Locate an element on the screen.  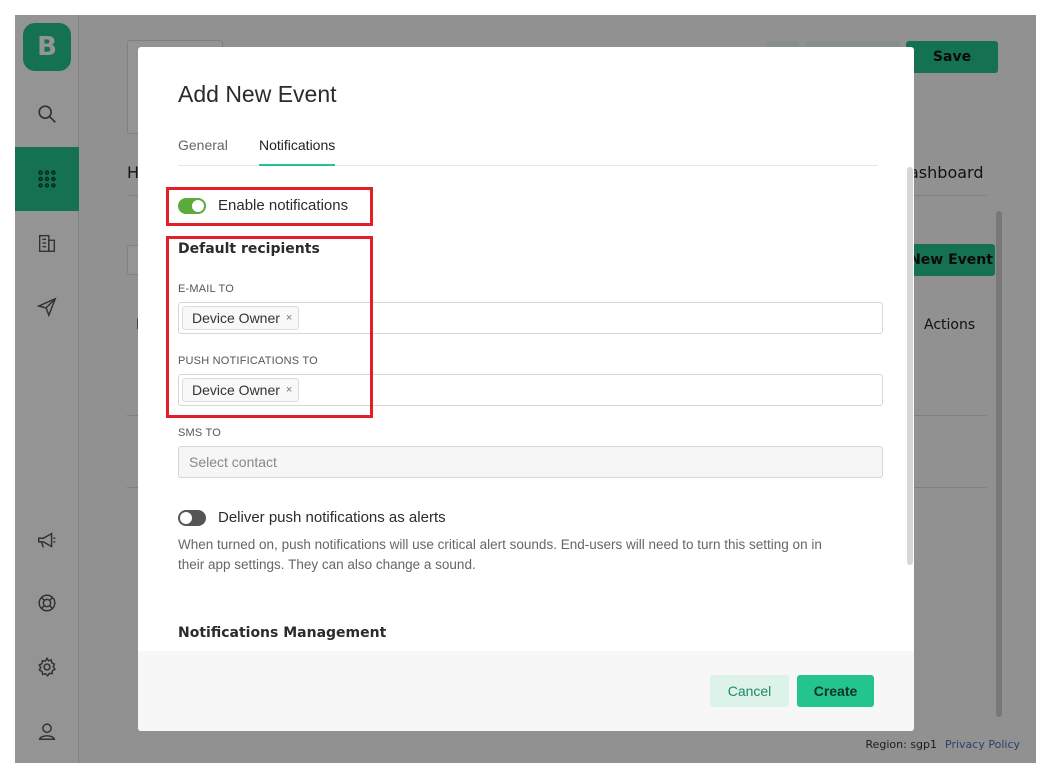
modal-footer: Cancel Create is located at coordinates (526, 691).